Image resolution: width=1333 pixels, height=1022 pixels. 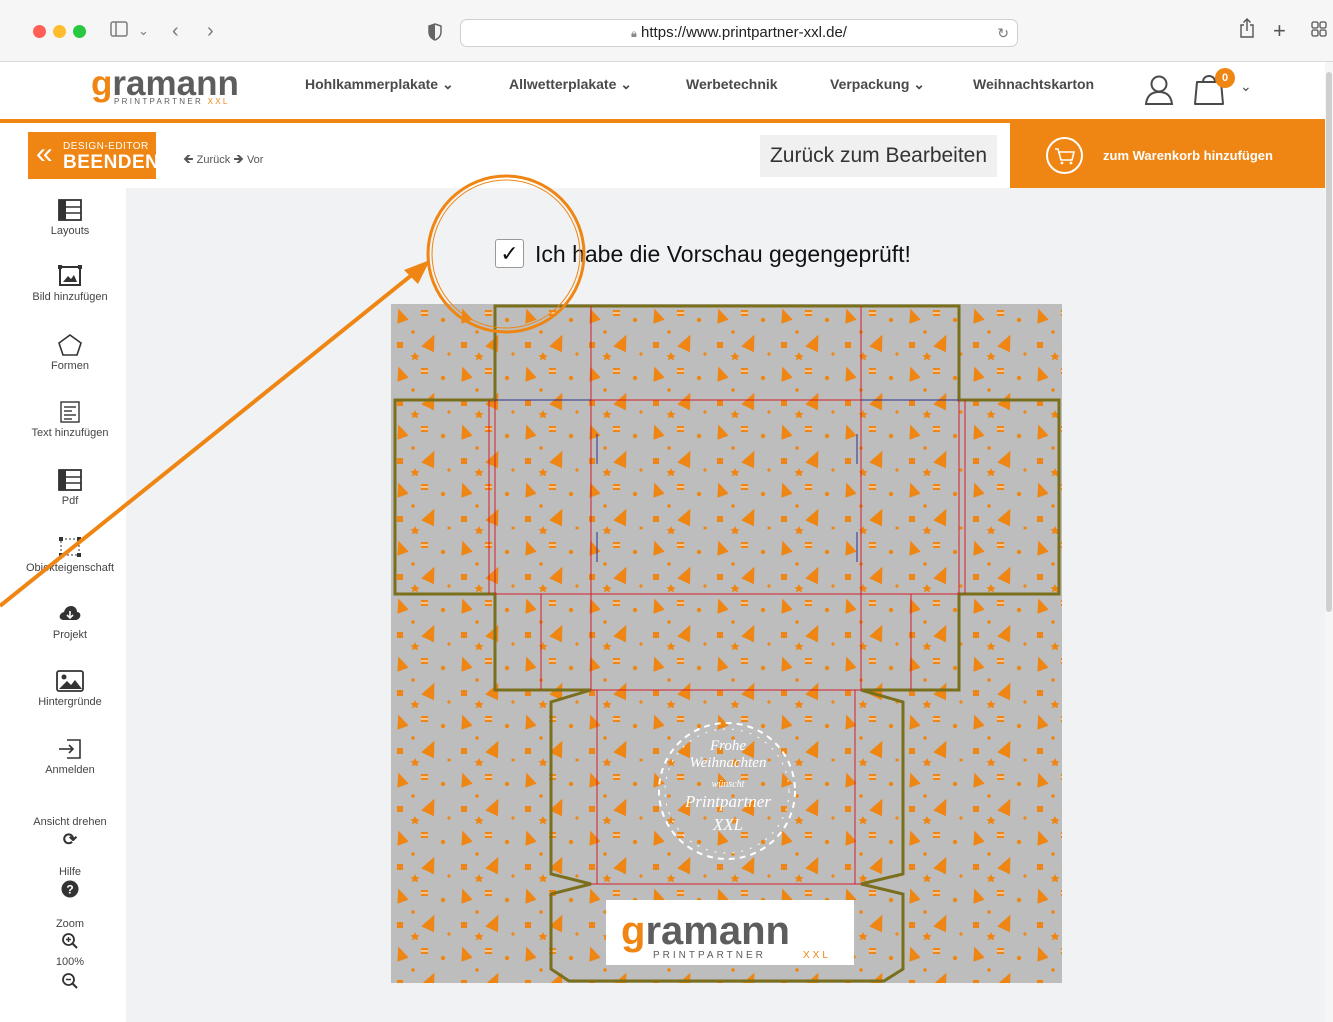 I want to click on user-account-icon, so click(x=1159, y=92).